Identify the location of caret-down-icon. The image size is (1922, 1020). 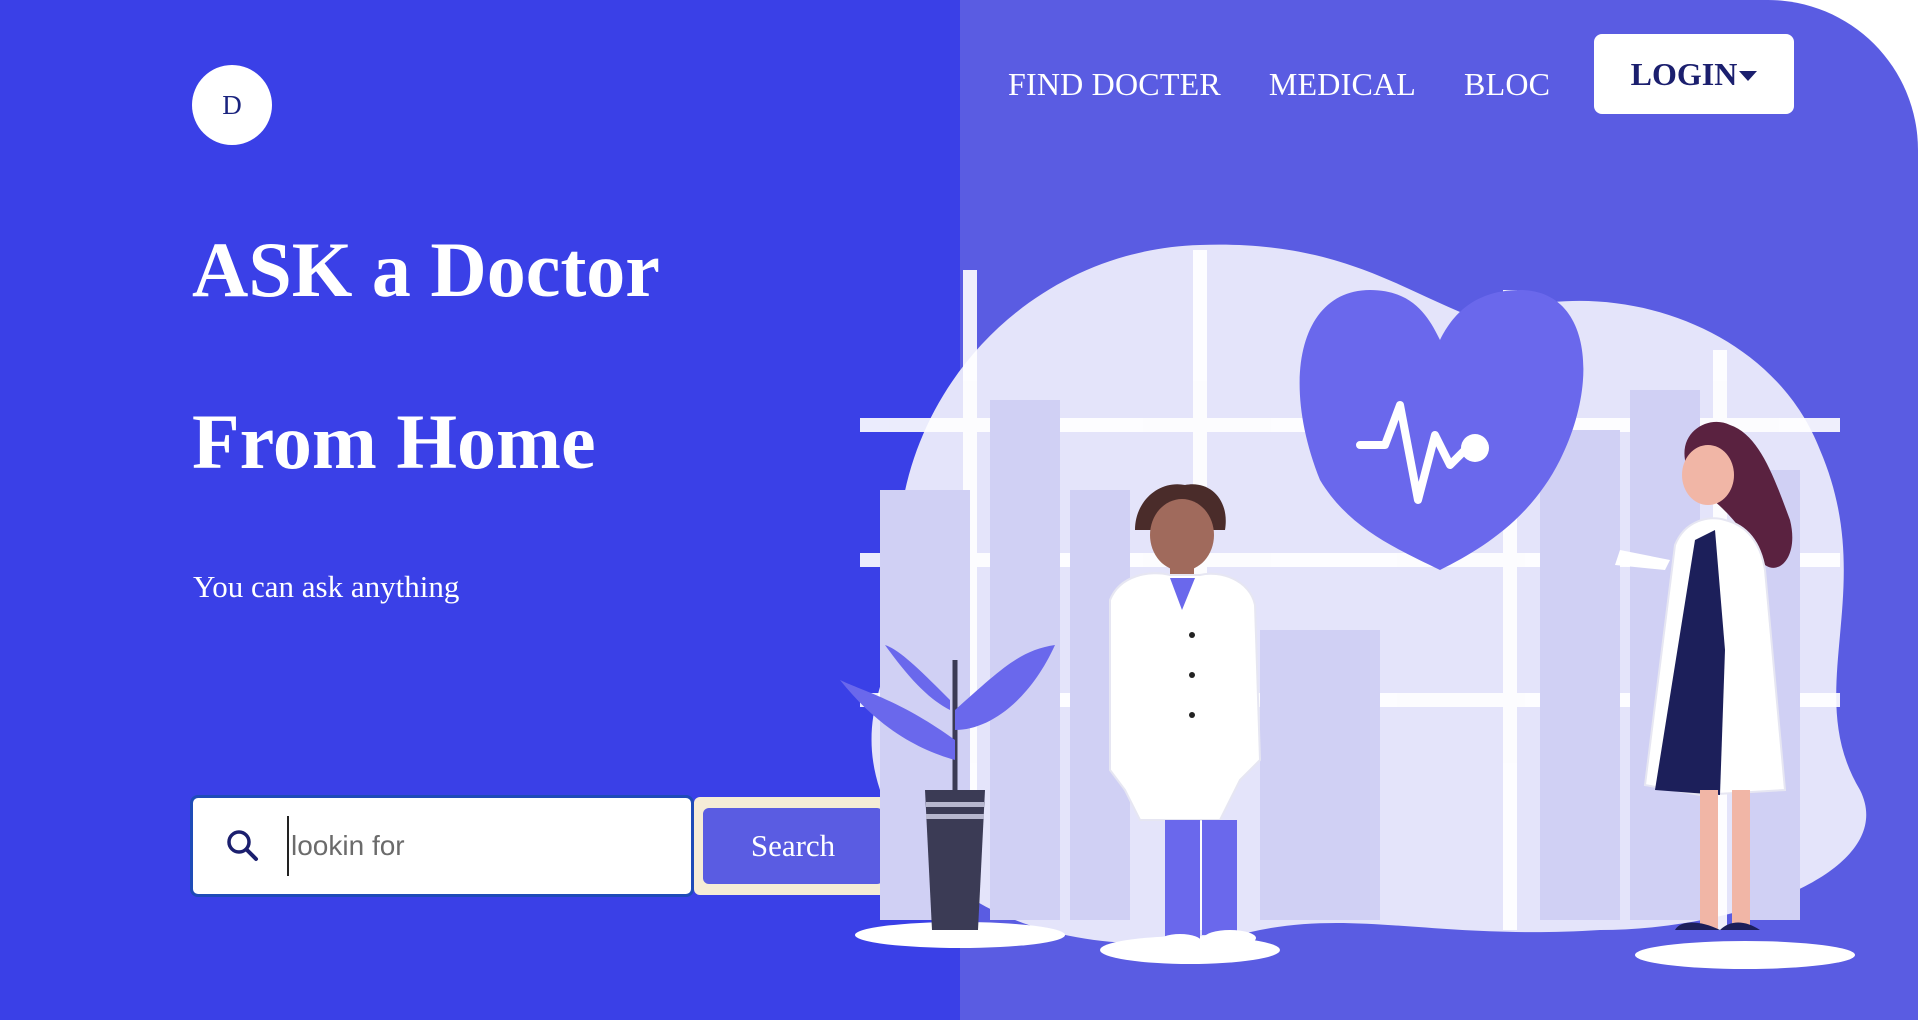
(1748, 76).